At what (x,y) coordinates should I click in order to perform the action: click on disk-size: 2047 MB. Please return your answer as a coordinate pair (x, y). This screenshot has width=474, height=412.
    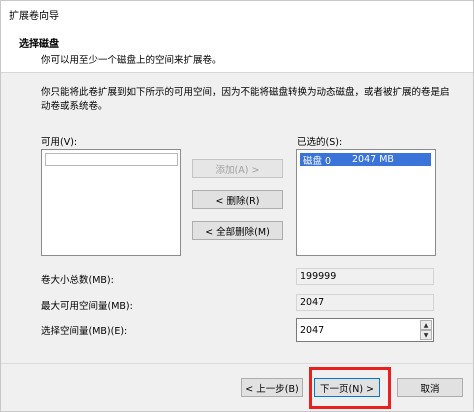
    Looking at the image, I should click on (373, 159).